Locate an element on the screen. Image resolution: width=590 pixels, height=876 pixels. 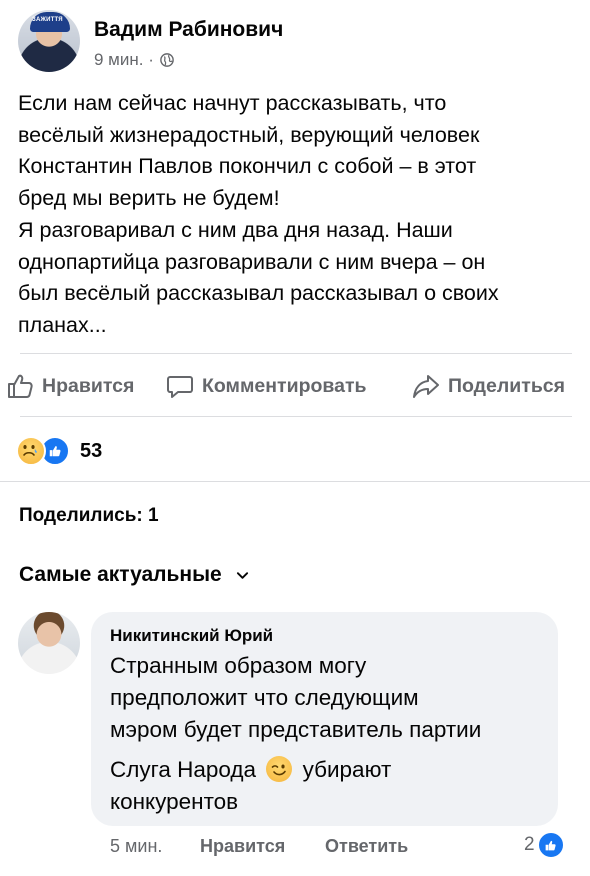
comment-line: Слуга Народа убирают is located at coordinates (330, 770).